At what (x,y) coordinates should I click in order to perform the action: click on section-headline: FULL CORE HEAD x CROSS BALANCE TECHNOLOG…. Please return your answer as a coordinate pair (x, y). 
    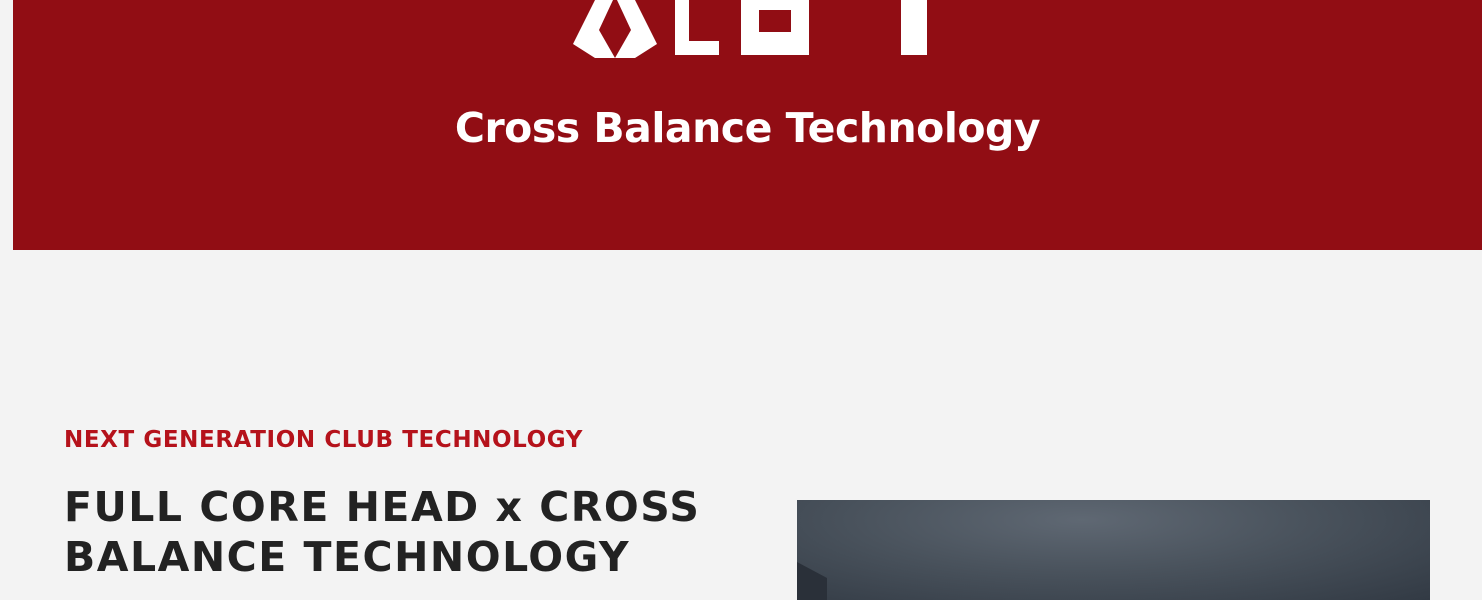
    Looking at the image, I should click on (384, 532).